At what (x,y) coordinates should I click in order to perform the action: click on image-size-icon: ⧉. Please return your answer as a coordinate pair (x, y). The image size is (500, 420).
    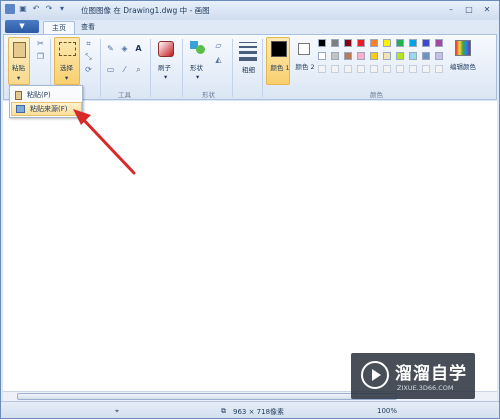
    Looking at the image, I should click on (223, 411).